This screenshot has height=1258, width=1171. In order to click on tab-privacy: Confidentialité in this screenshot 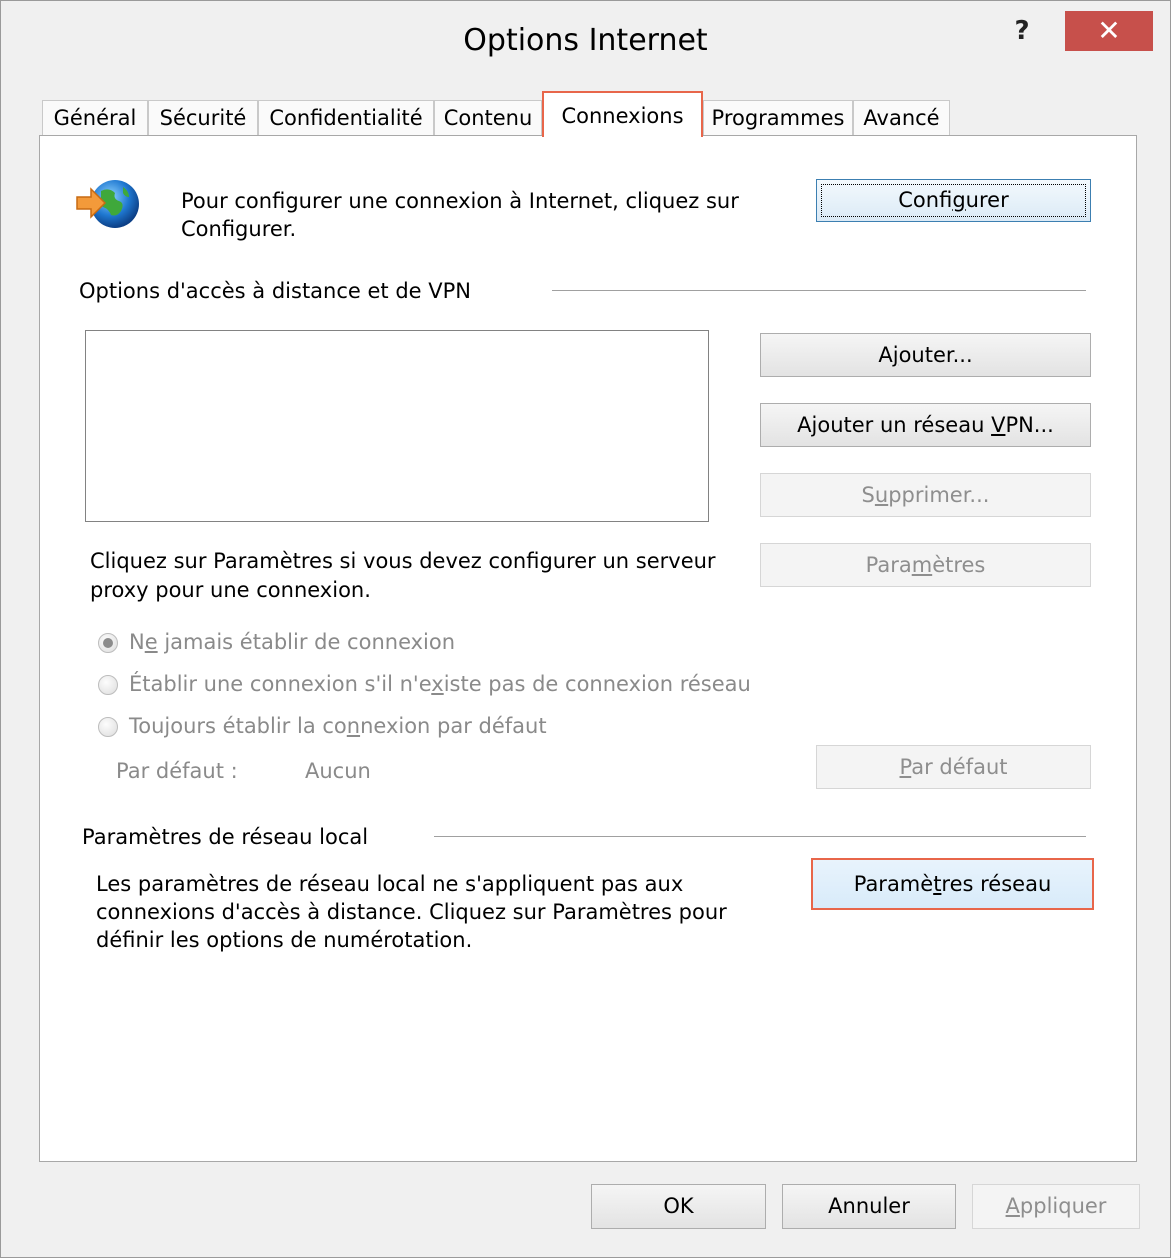, I will do `click(346, 117)`.